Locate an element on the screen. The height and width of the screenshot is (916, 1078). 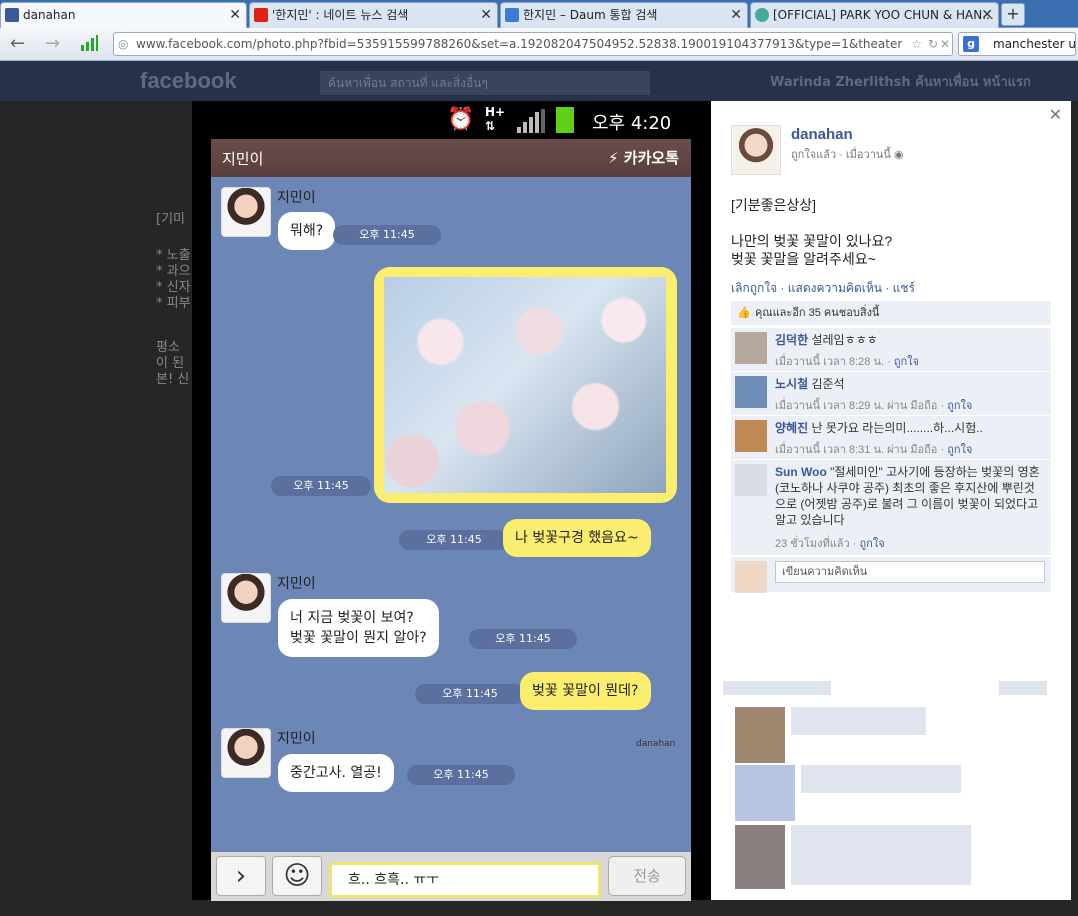
comment-body: 양혜진 난 못가요 라는의미........하...시험.. is located at coordinates (910, 428).